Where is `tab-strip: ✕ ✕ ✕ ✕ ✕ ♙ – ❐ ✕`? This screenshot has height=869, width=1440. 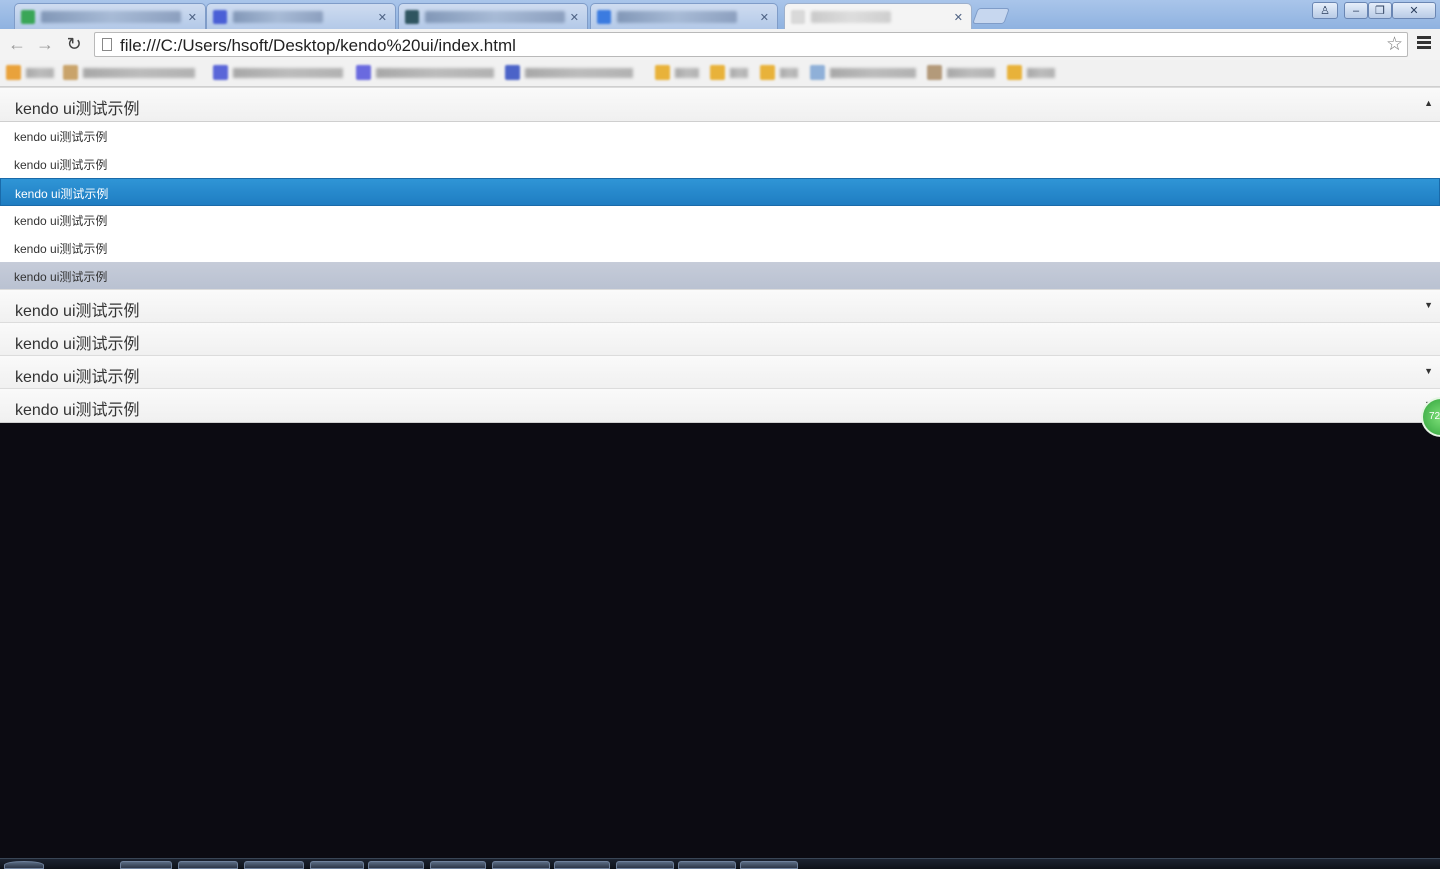
tab-strip: ✕ ✕ ✕ ✕ ✕ ♙ – ❐ ✕ is located at coordinates (720, 14).